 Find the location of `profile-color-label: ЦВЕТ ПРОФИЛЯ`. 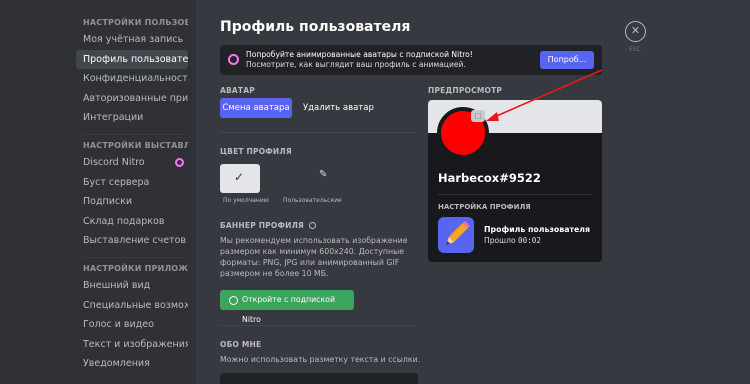

profile-color-label: ЦВЕТ ПРОФИЛЯ is located at coordinates (256, 151).